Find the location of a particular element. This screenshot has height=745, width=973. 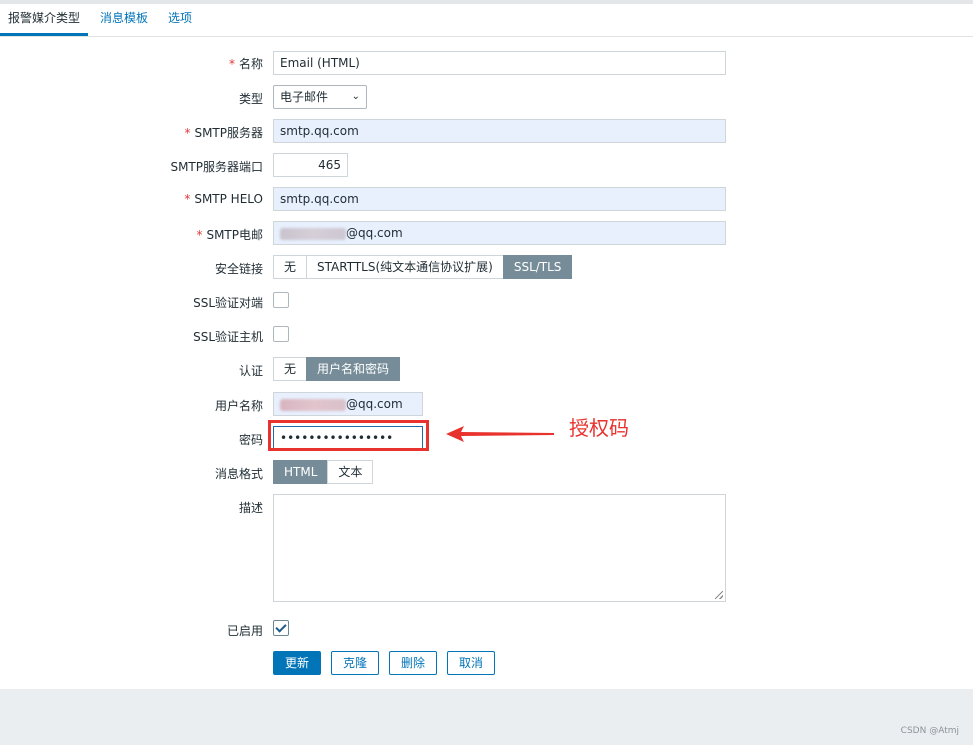

auth-option-none: 无 is located at coordinates (290, 369).